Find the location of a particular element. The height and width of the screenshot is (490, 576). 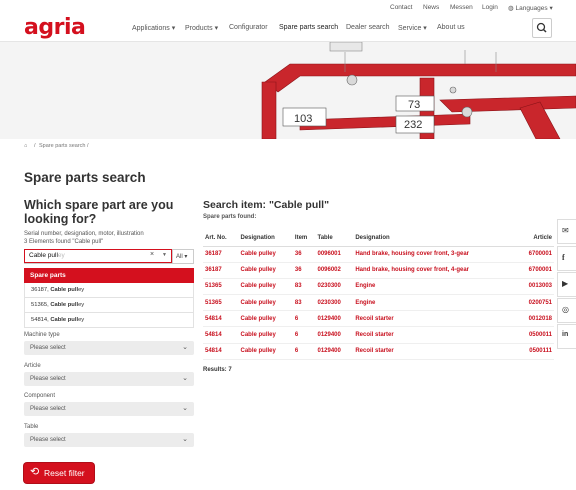

mail-button: ✉ is located at coordinates (566, 231).